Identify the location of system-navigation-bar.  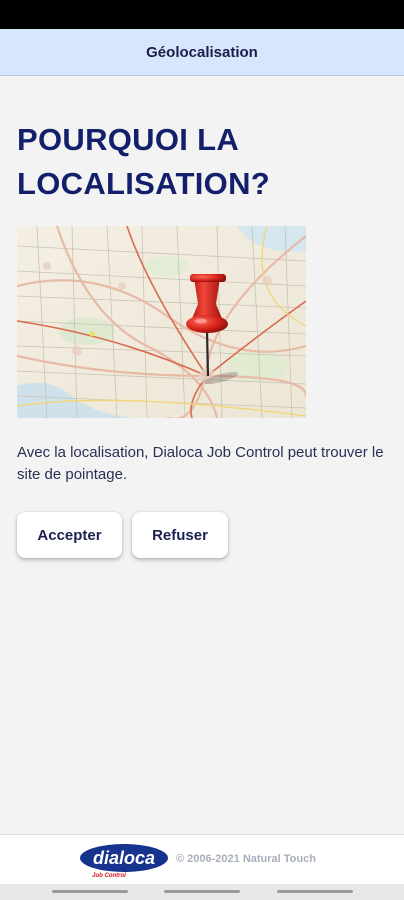
(202, 892).